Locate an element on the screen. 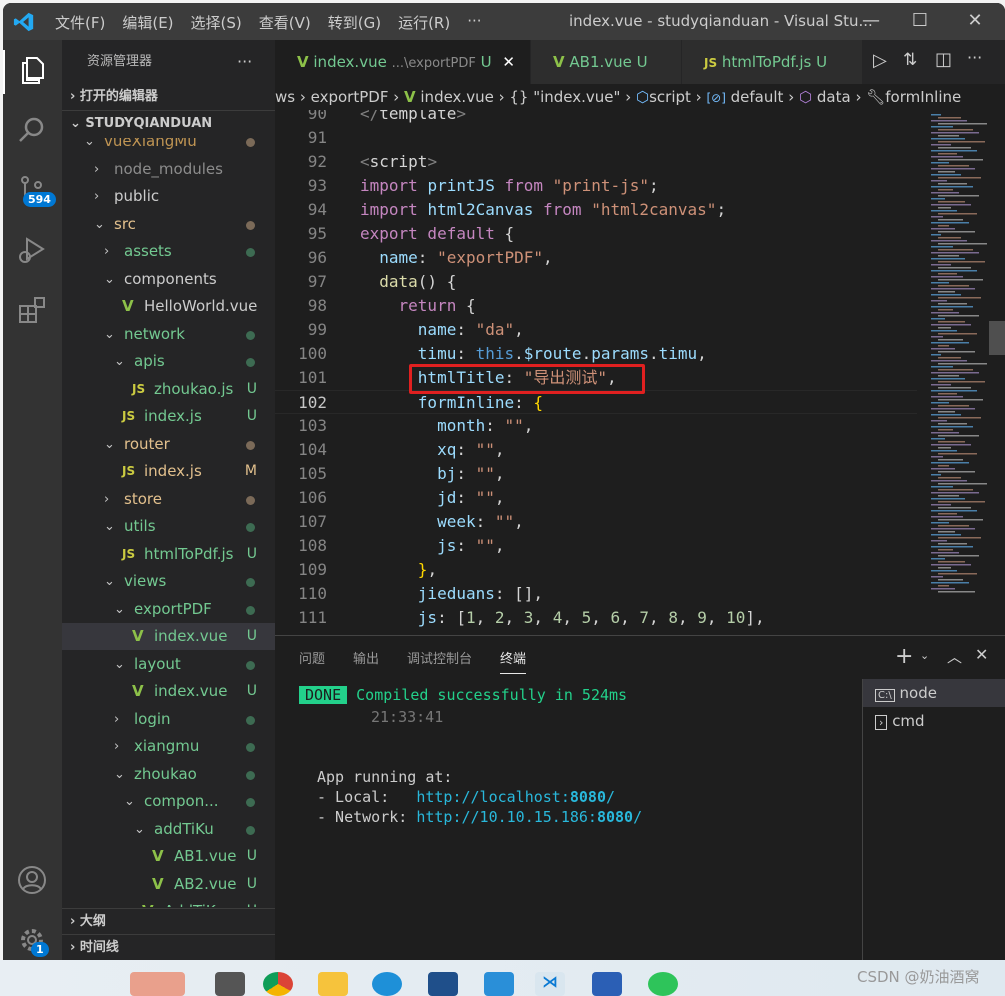 Image resolution: width=1005 pixels, height=996 pixels. terminal-item-node: C:\ node is located at coordinates (934, 693).